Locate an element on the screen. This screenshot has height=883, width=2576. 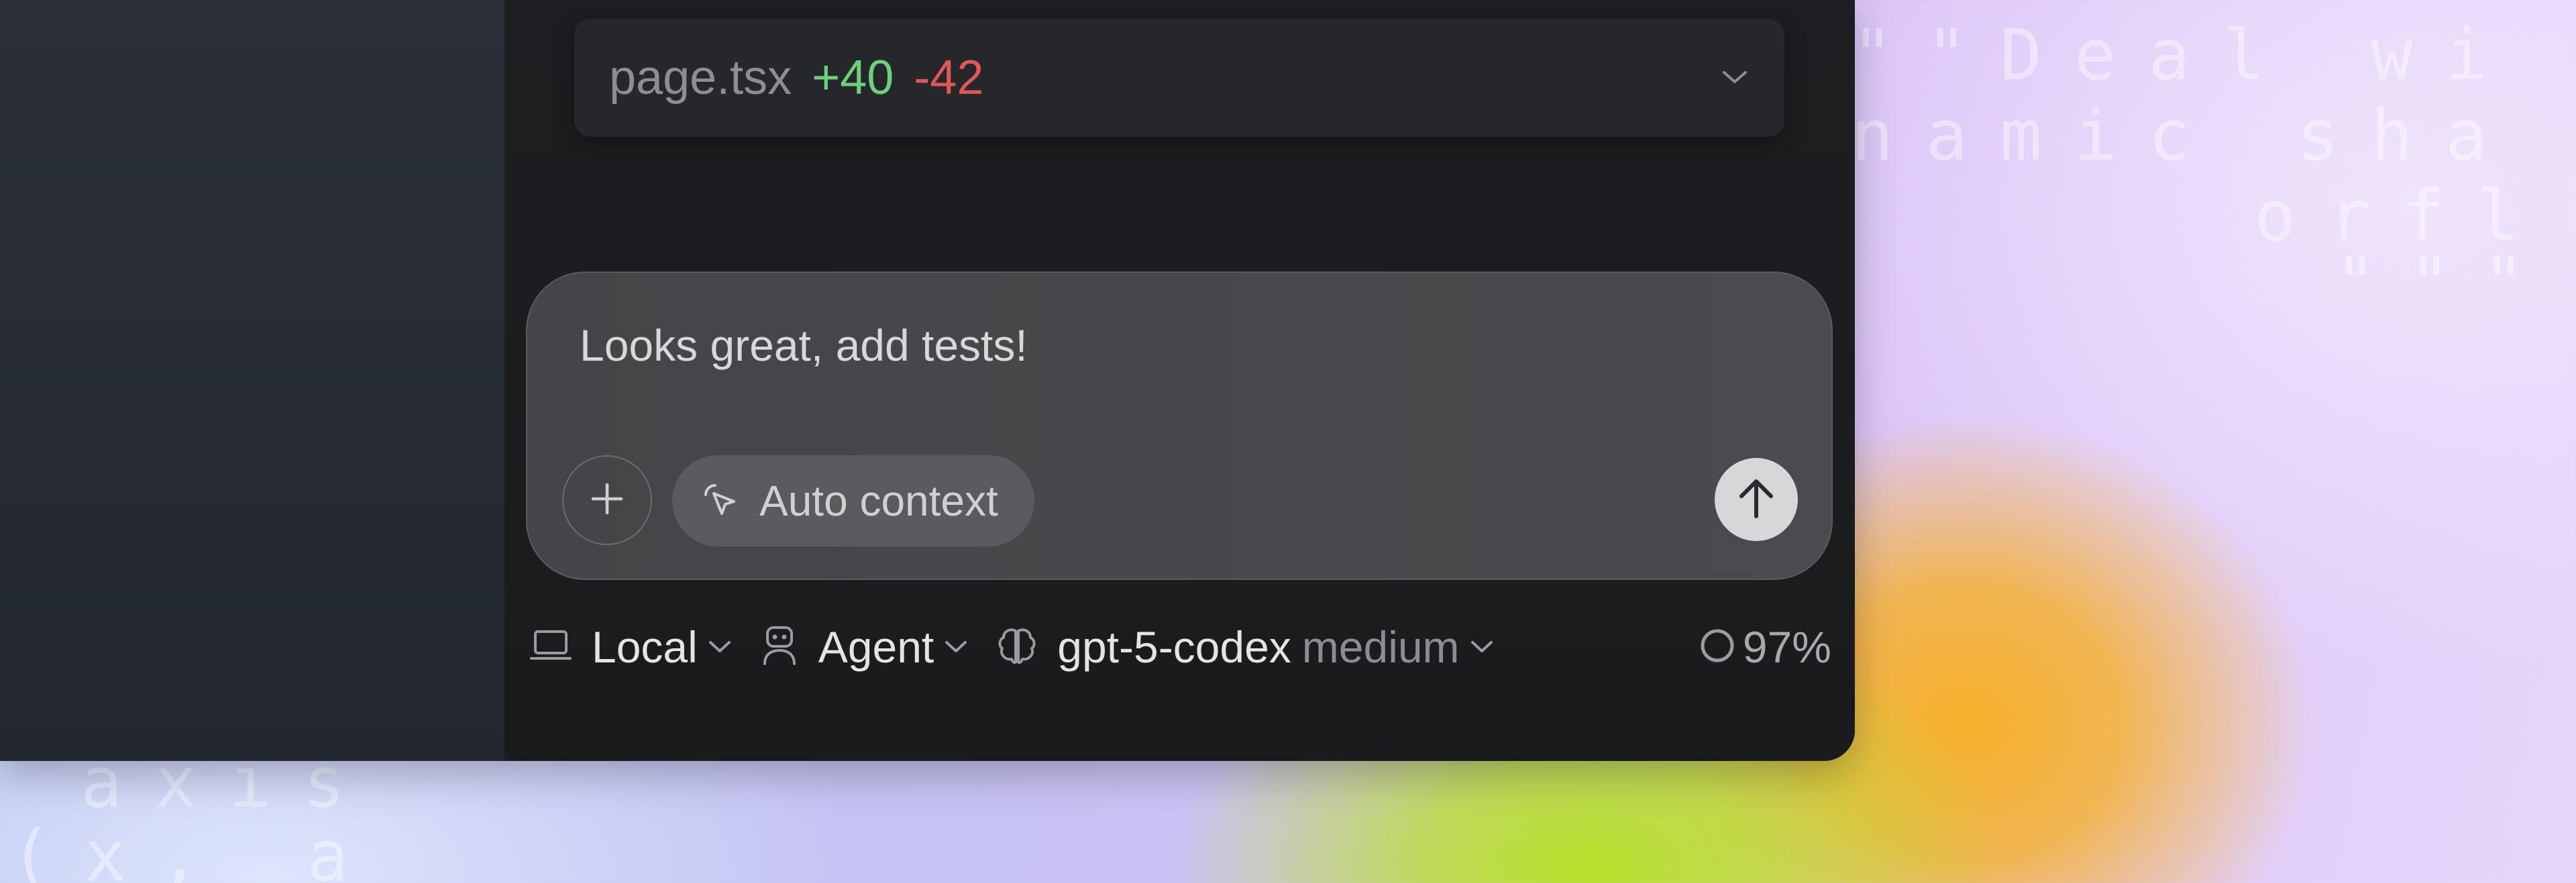
file-diff-card: page.tsx +40 -42 is located at coordinates (1179, 78).